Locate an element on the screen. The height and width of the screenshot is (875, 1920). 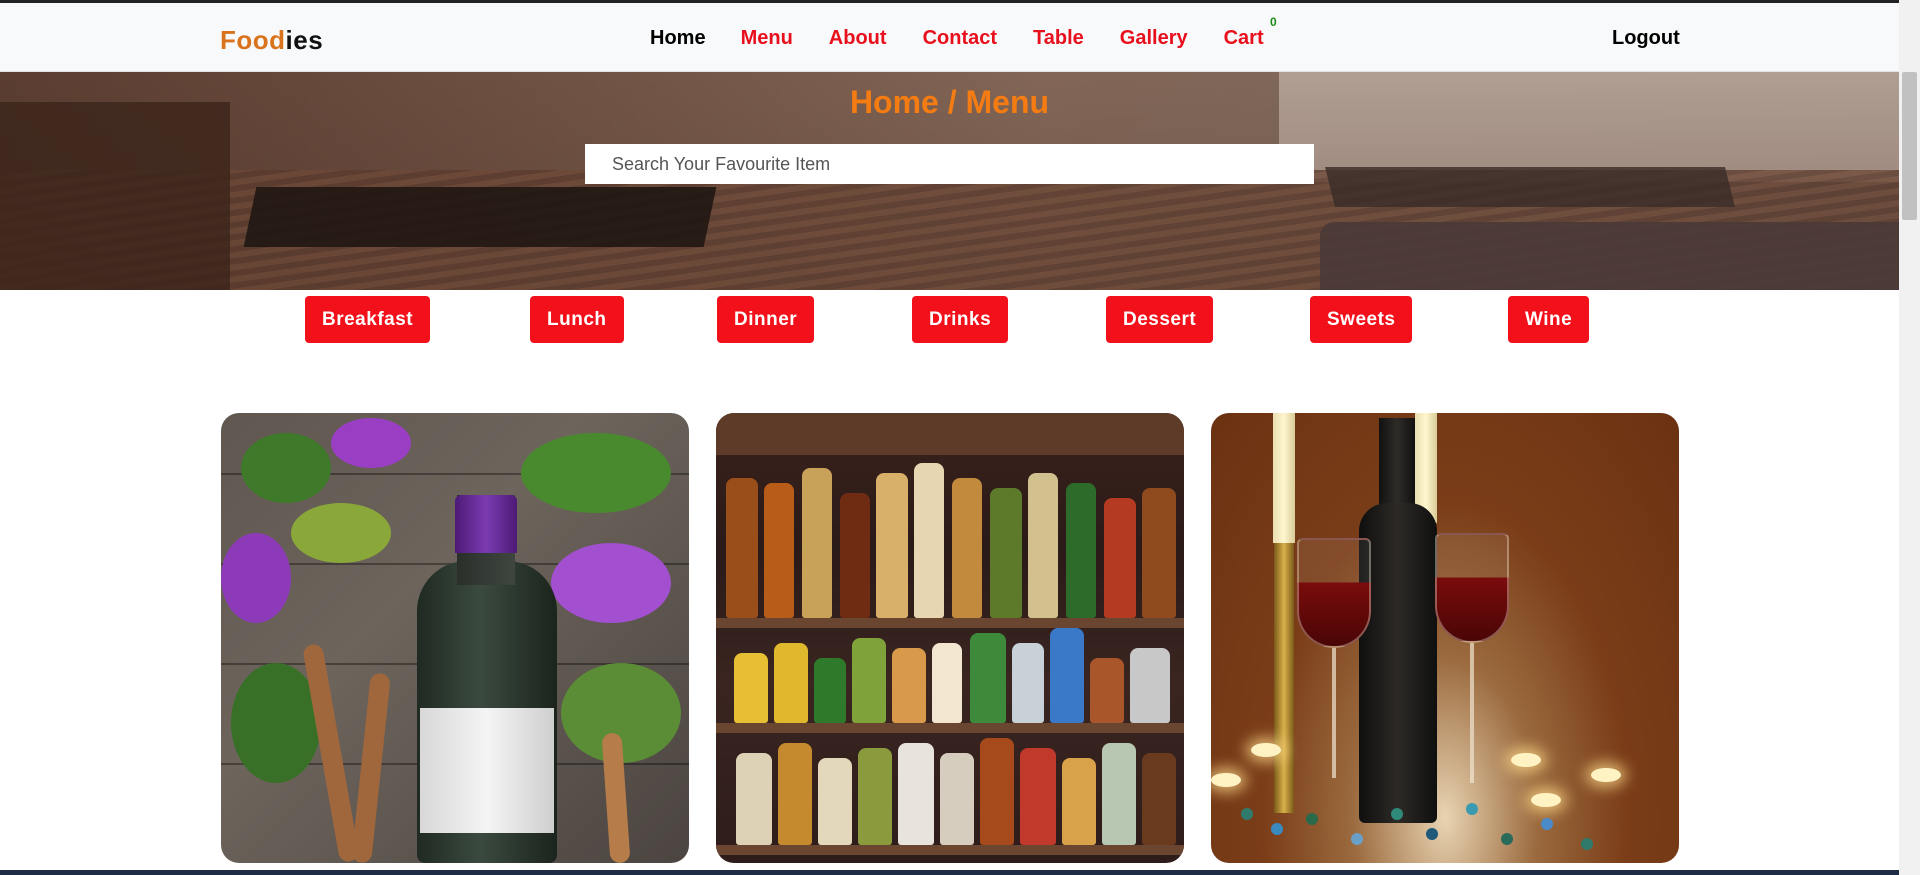
dried-wheat is located at coordinates (371, 767).